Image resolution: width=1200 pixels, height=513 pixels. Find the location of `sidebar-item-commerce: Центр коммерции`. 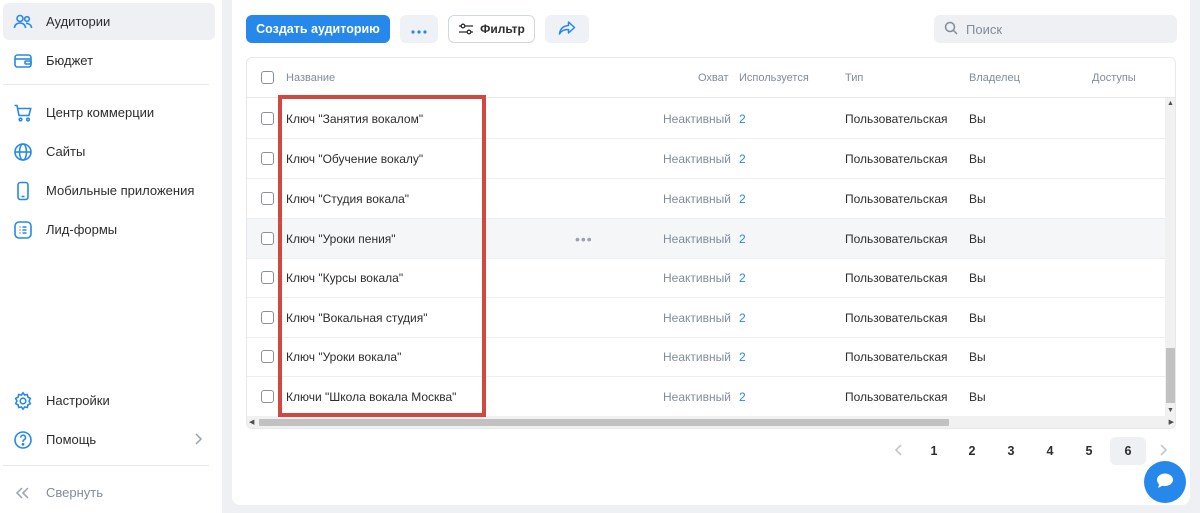

sidebar-item-commerce: Центр коммерции is located at coordinates (109, 112).